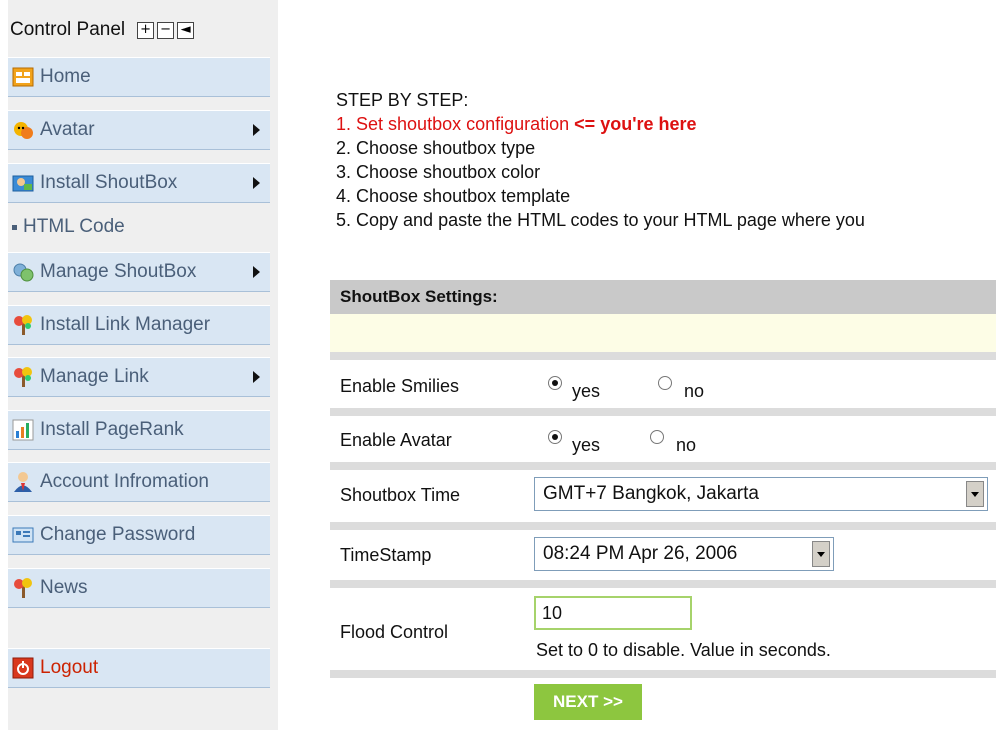 The width and height of the screenshot is (996, 730). I want to click on shoutbox-time-value: GMT+7 Bangkok, Jakarta, so click(651, 493).